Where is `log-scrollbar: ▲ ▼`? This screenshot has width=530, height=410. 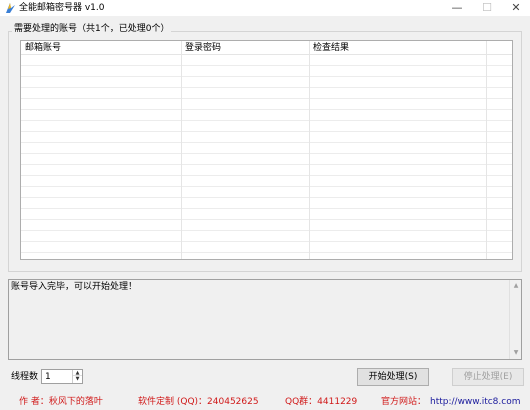
log-scrollbar: ▲ ▼ is located at coordinates (515, 319).